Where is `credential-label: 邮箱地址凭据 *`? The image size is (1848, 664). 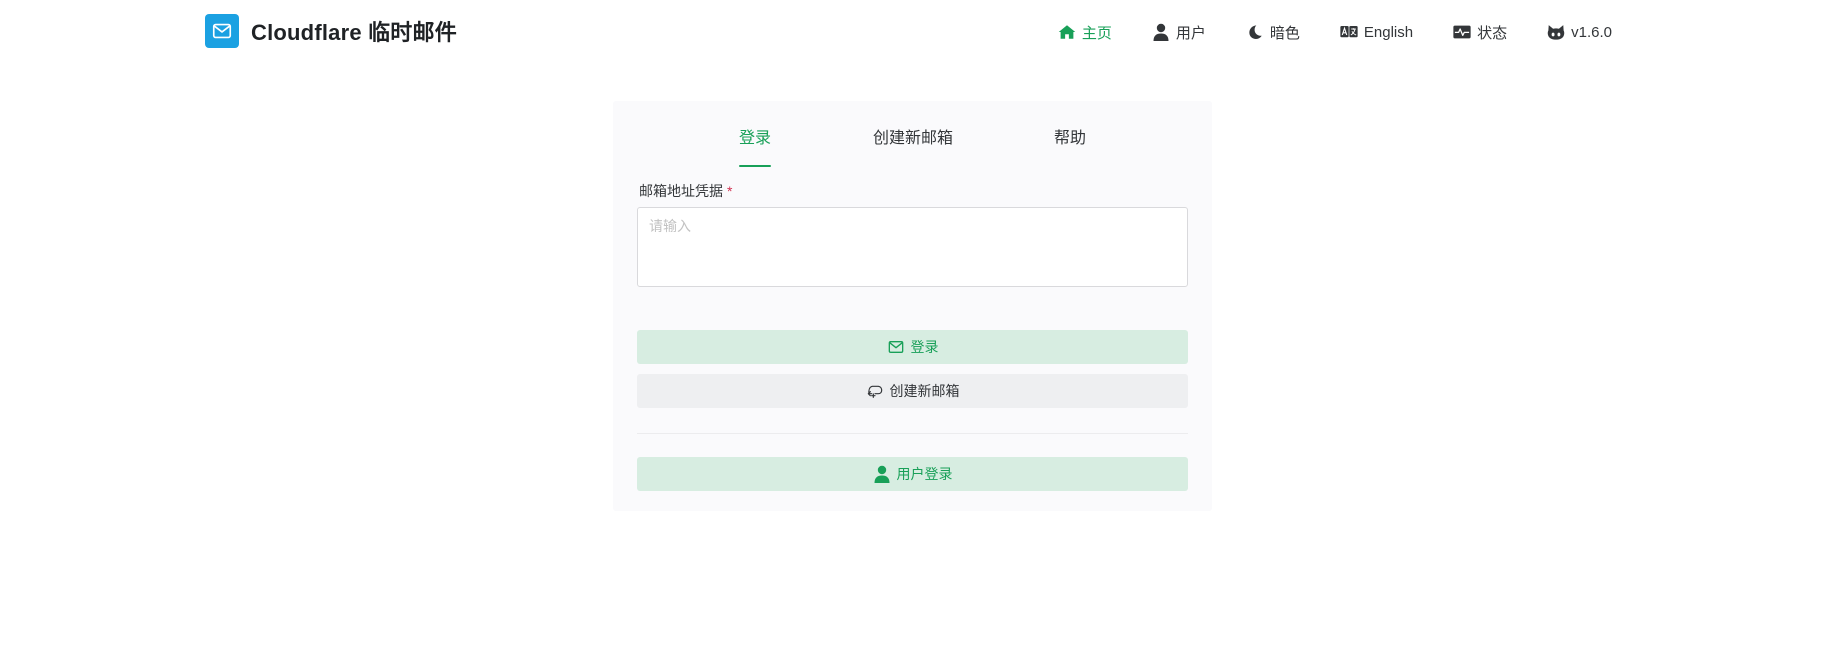 credential-label: 邮箱地址凭据 * is located at coordinates (685, 191).